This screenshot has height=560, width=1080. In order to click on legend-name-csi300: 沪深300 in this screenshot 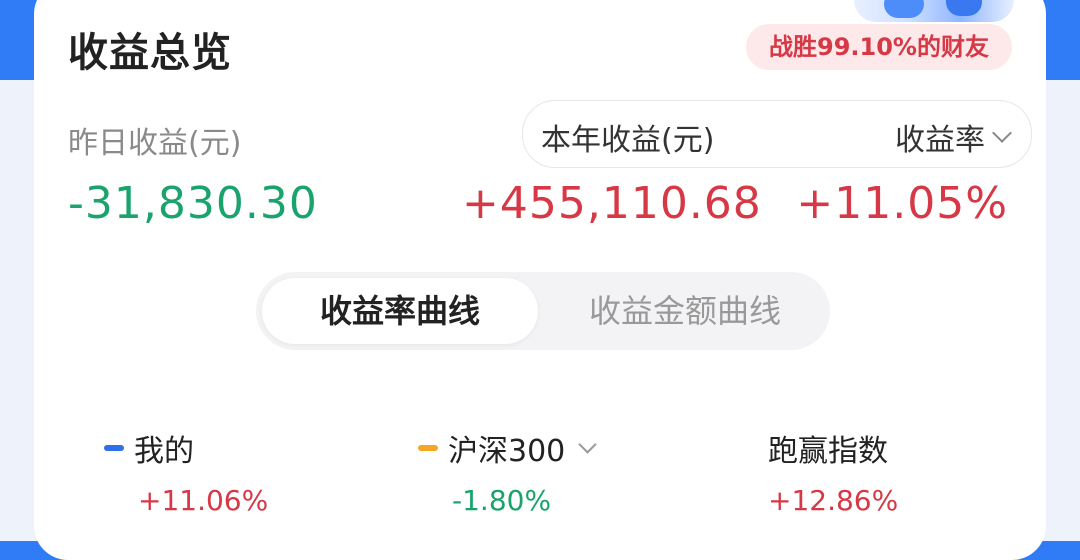, I will do `click(507, 451)`.